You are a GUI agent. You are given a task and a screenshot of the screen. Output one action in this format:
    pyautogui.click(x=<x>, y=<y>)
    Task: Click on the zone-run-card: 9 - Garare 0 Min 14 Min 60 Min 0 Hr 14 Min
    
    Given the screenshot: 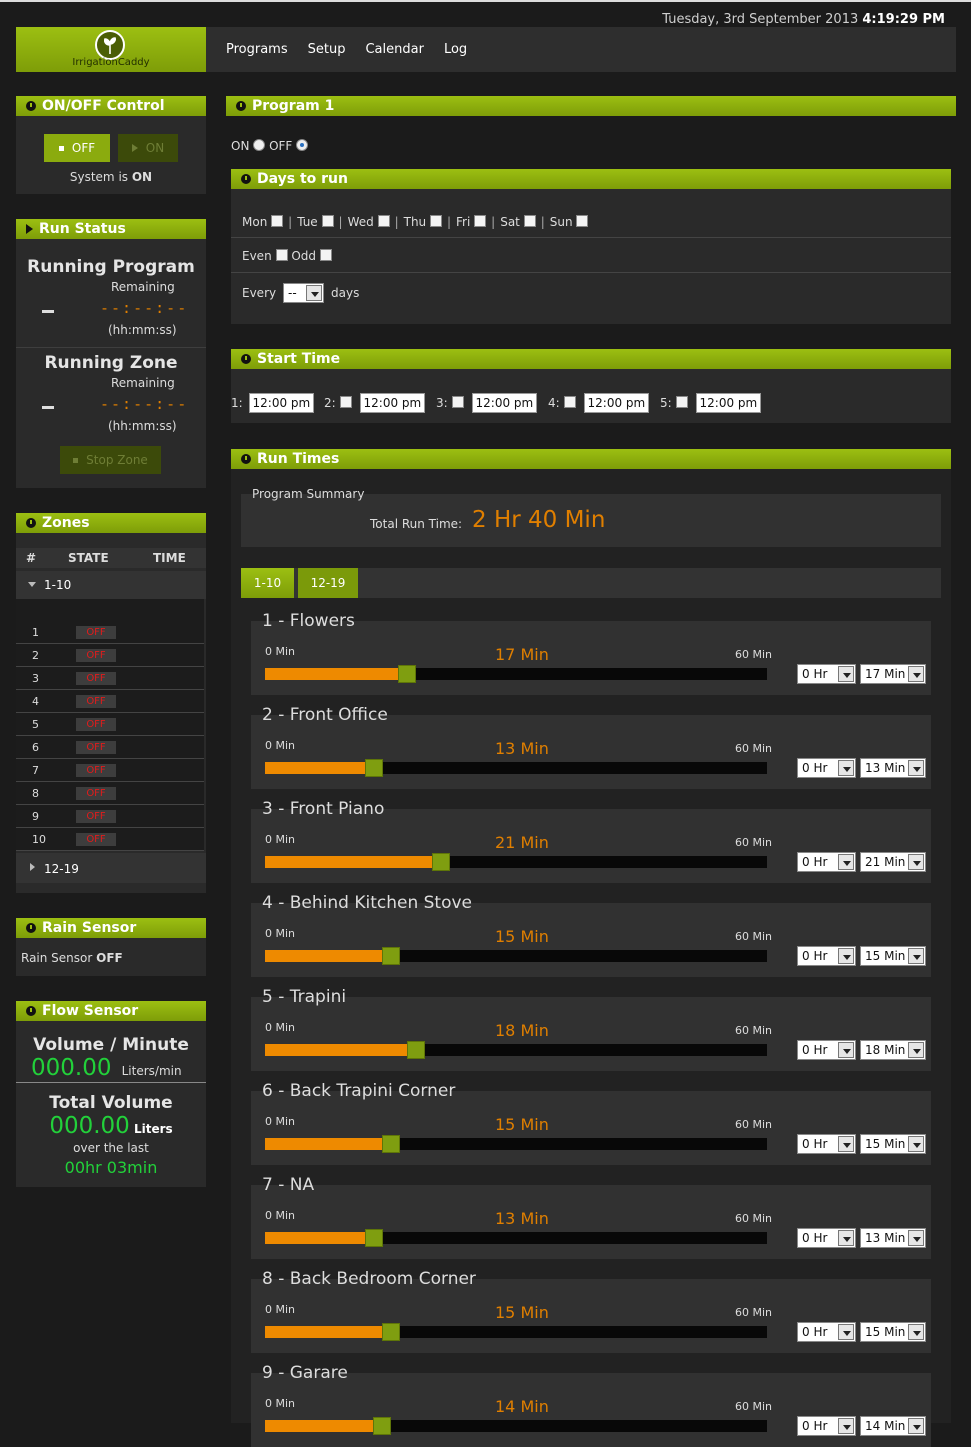 What is the action you would take?
    pyautogui.click(x=591, y=1405)
    